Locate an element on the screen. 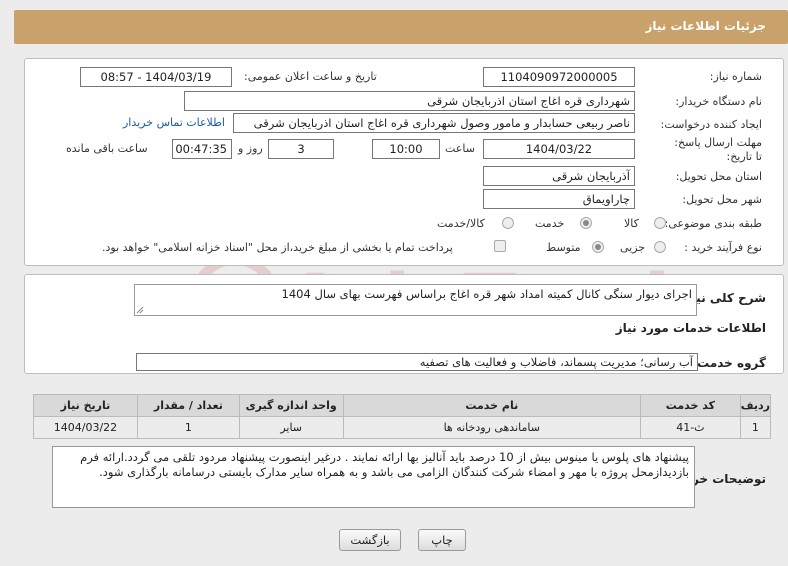  category-radio-goods is located at coordinates (660, 223).